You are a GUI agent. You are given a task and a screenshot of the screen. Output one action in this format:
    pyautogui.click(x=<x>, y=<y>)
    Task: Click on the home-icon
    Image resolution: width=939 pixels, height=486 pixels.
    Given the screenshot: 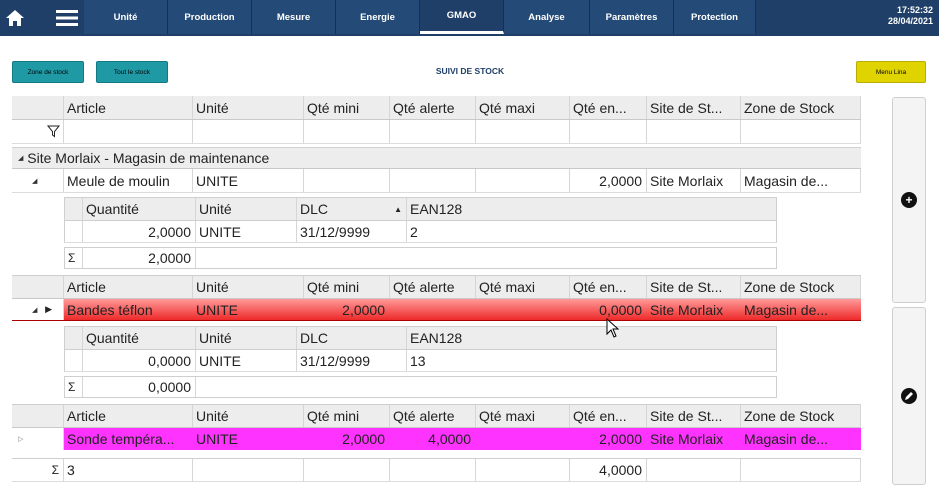 What is the action you would take?
    pyautogui.click(x=15, y=18)
    